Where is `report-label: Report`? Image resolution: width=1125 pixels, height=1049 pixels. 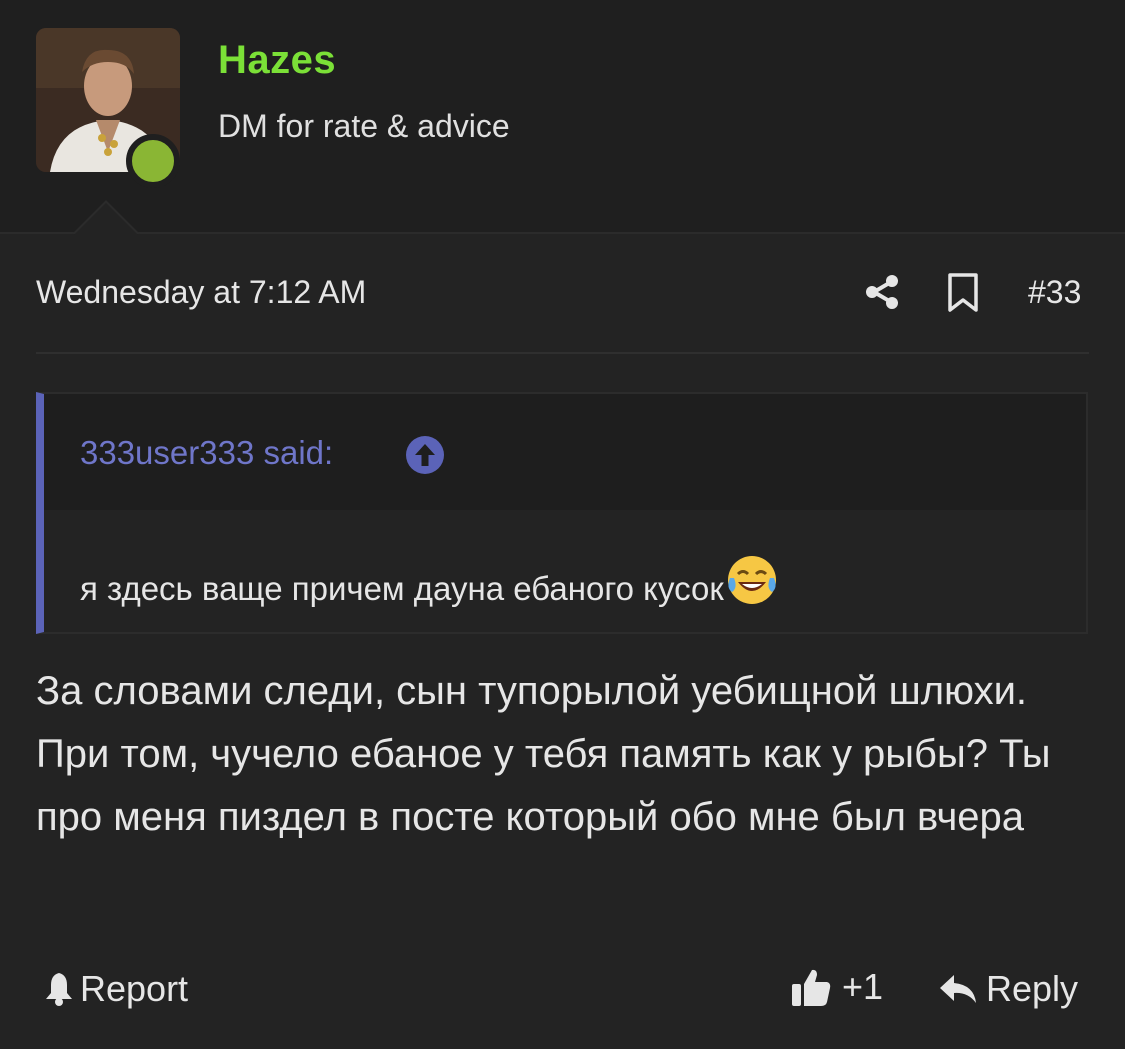 report-label: Report is located at coordinates (134, 988).